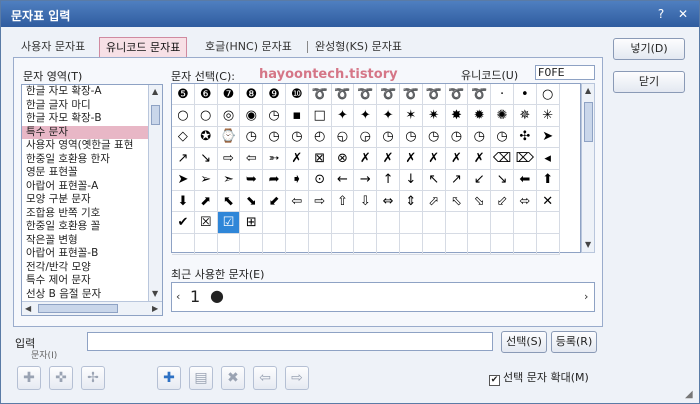 The height and width of the screenshot is (404, 700). I want to click on char-cell: ⇦, so click(252, 159).